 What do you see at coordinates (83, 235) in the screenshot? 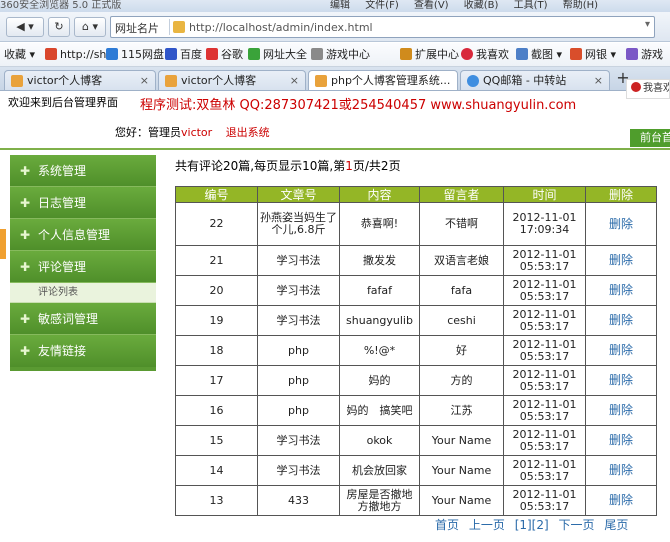
I see `sidebar-item-profile: ✚ 个人信息管理` at bounding box center [83, 235].